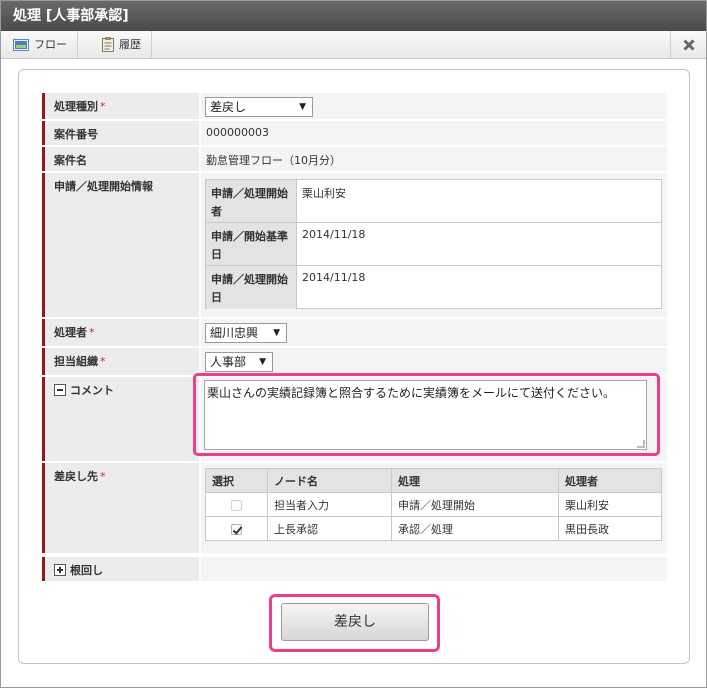 The width and height of the screenshot is (707, 688). I want to click on expand-icon, so click(60, 570).